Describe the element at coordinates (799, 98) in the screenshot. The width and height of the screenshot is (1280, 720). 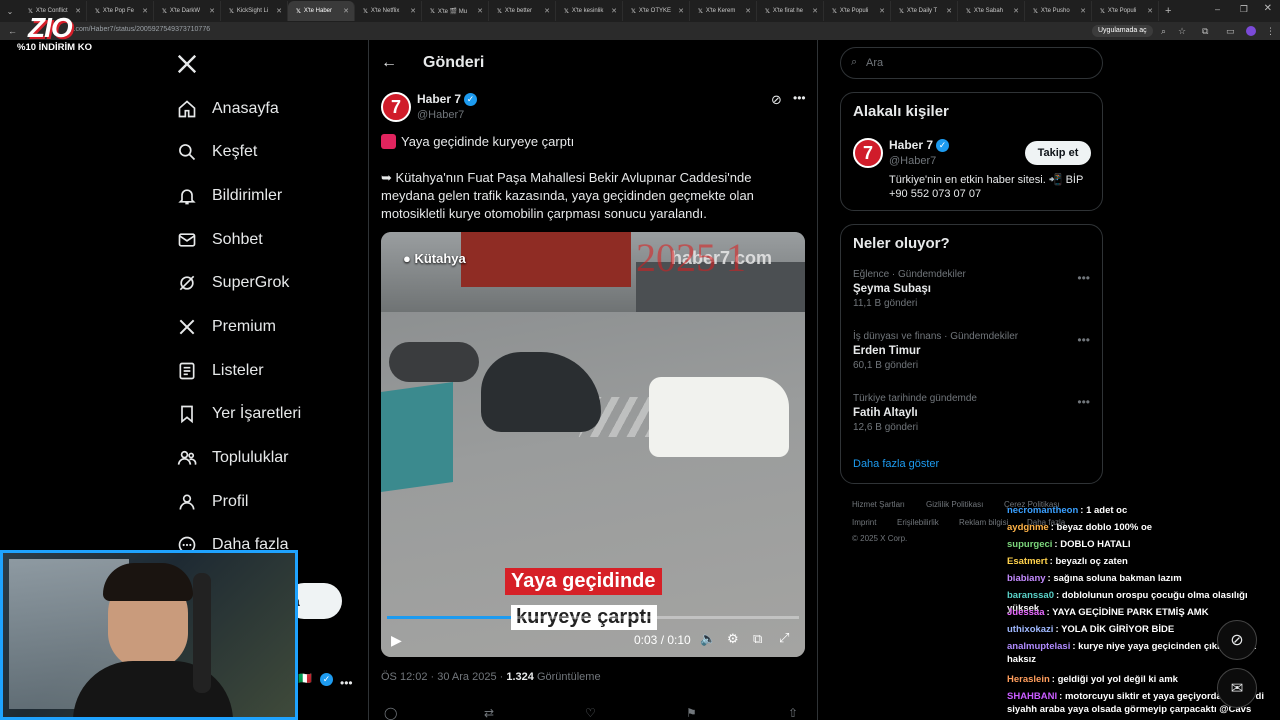
I see `post-more-icon: •••` at that location.